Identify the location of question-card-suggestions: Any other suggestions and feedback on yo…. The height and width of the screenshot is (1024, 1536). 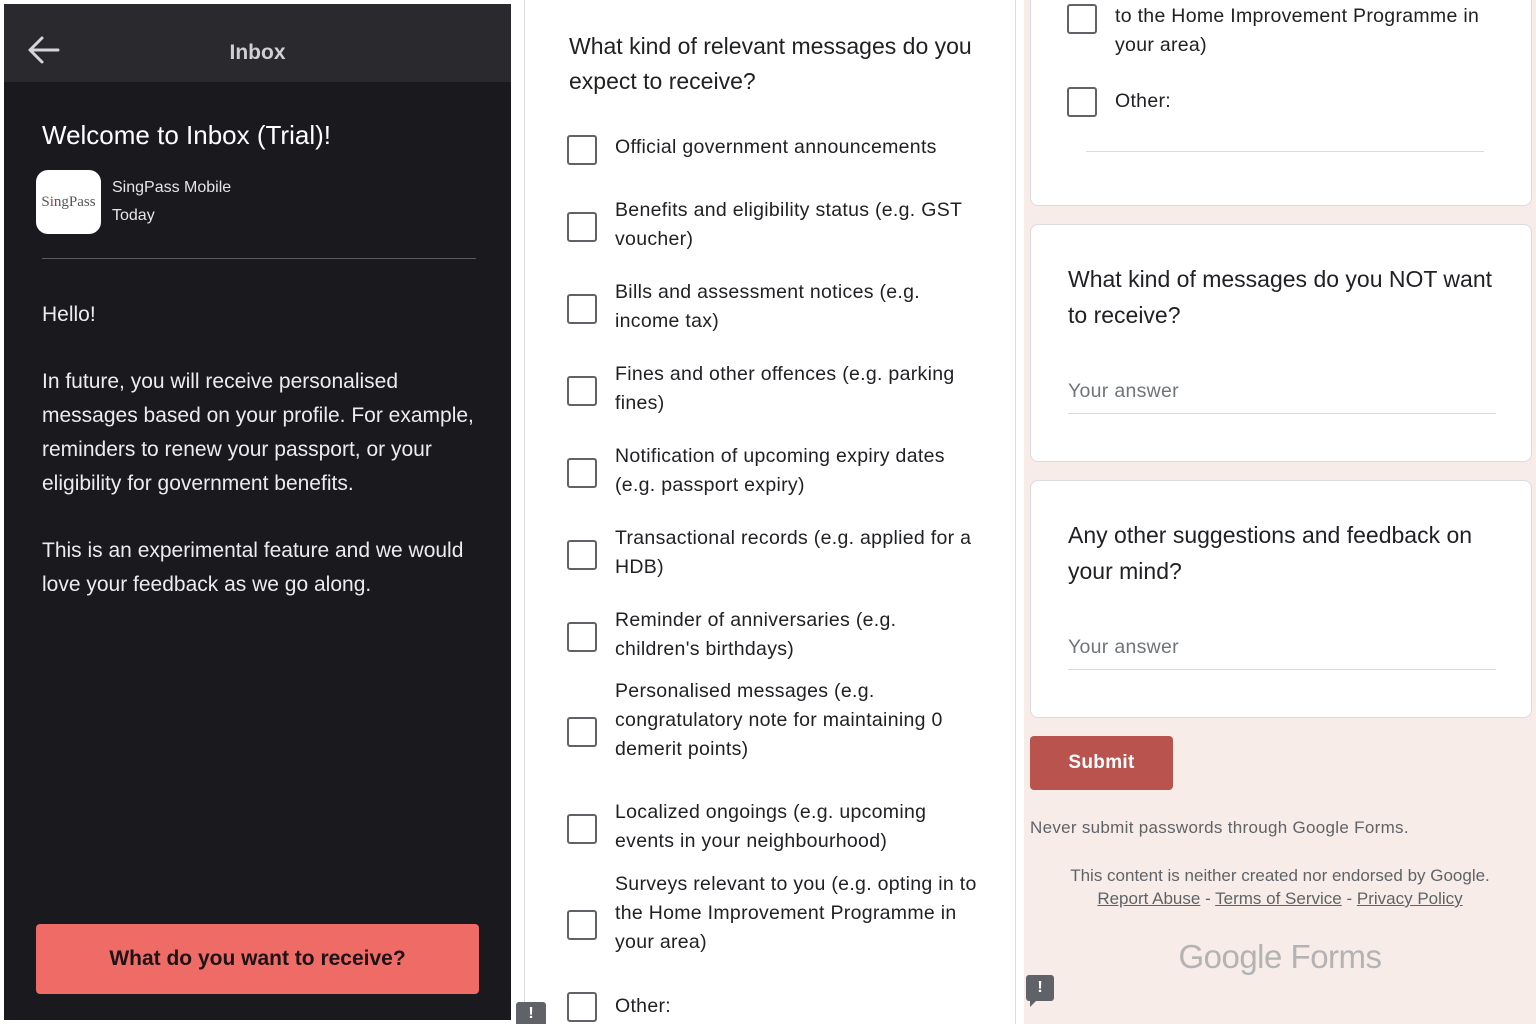
(1281, 599).